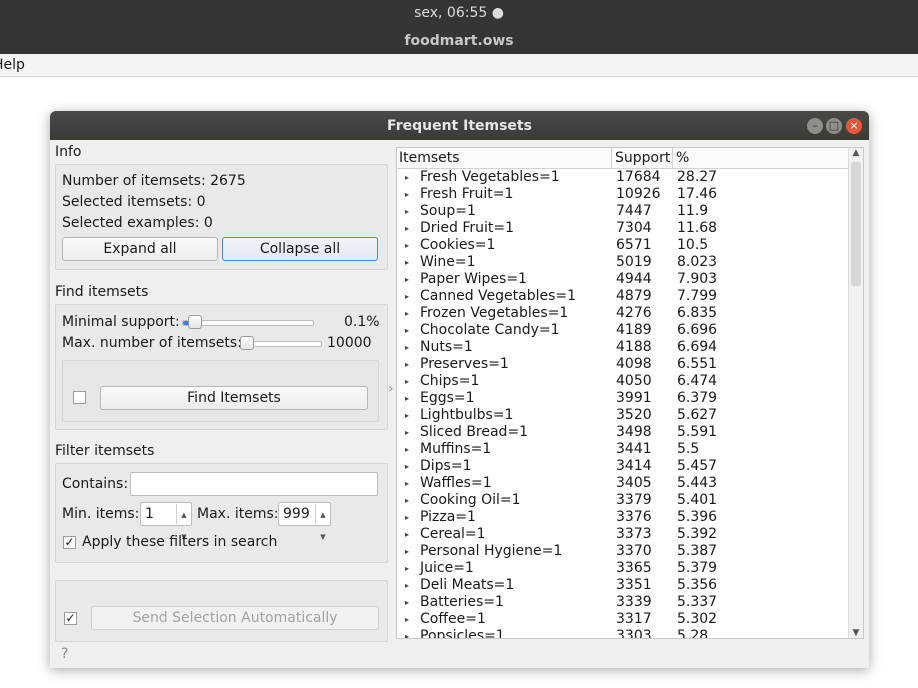 The width and height of the screenshot is (918, 688). What do you see at coordinates (459, 13) in the screenshot?
I see `clock: sex, 06:55 ●` at bounding box center [459, 13].